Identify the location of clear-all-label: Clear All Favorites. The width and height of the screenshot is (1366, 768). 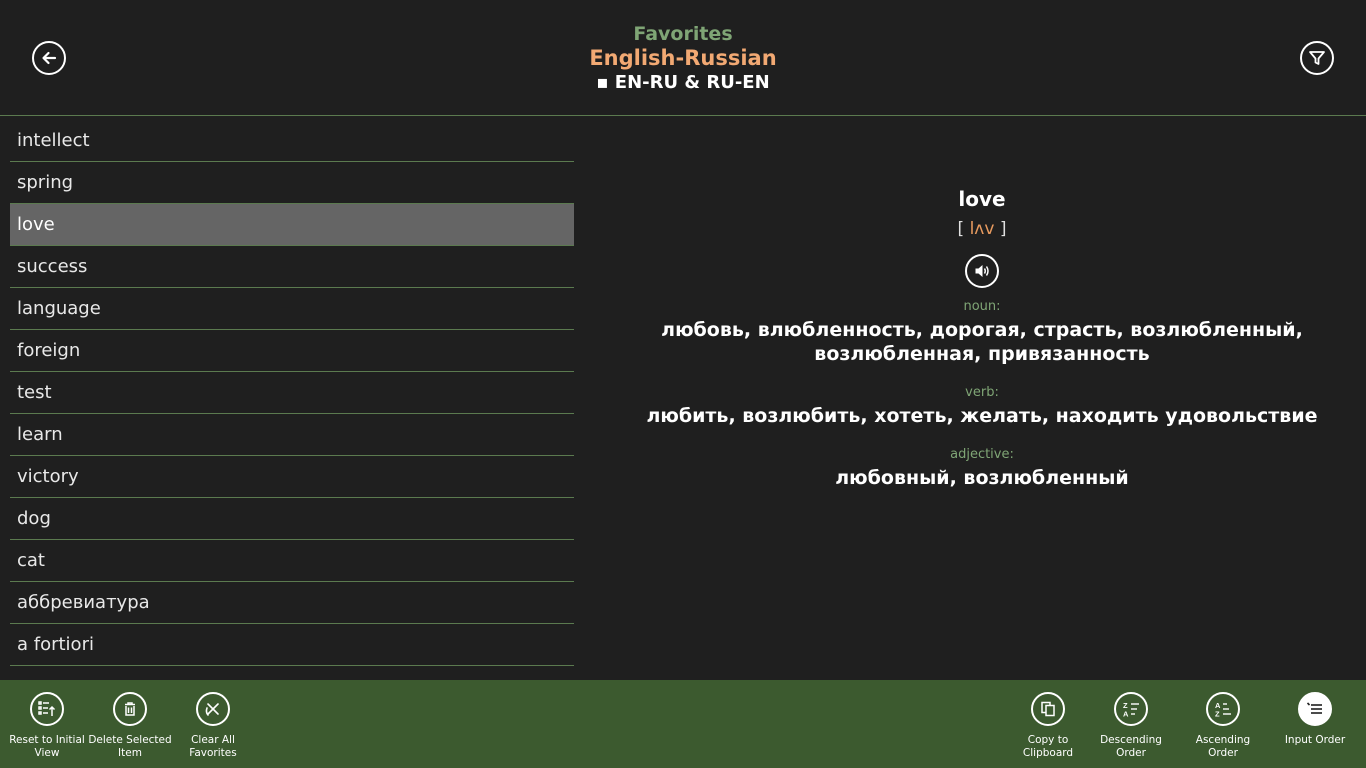
(213, 746).